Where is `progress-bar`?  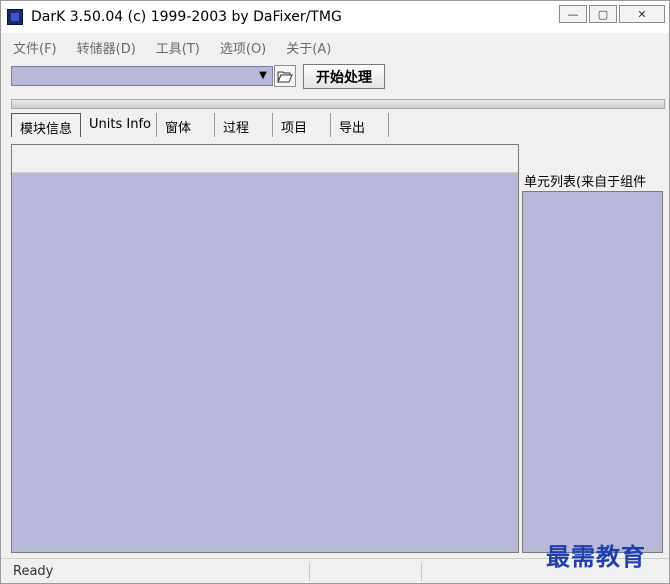
progress-bar is located at coordinates (338, 104).